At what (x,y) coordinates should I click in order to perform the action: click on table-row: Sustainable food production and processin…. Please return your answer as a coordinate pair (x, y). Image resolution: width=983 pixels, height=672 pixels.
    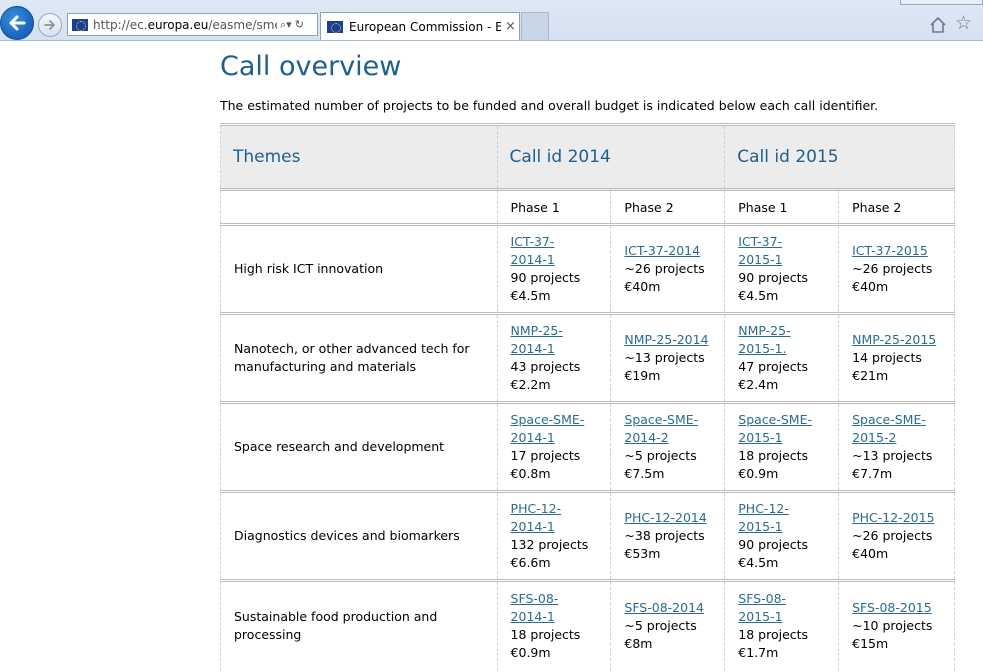
    Looking at the image, I should click on (587, 625).